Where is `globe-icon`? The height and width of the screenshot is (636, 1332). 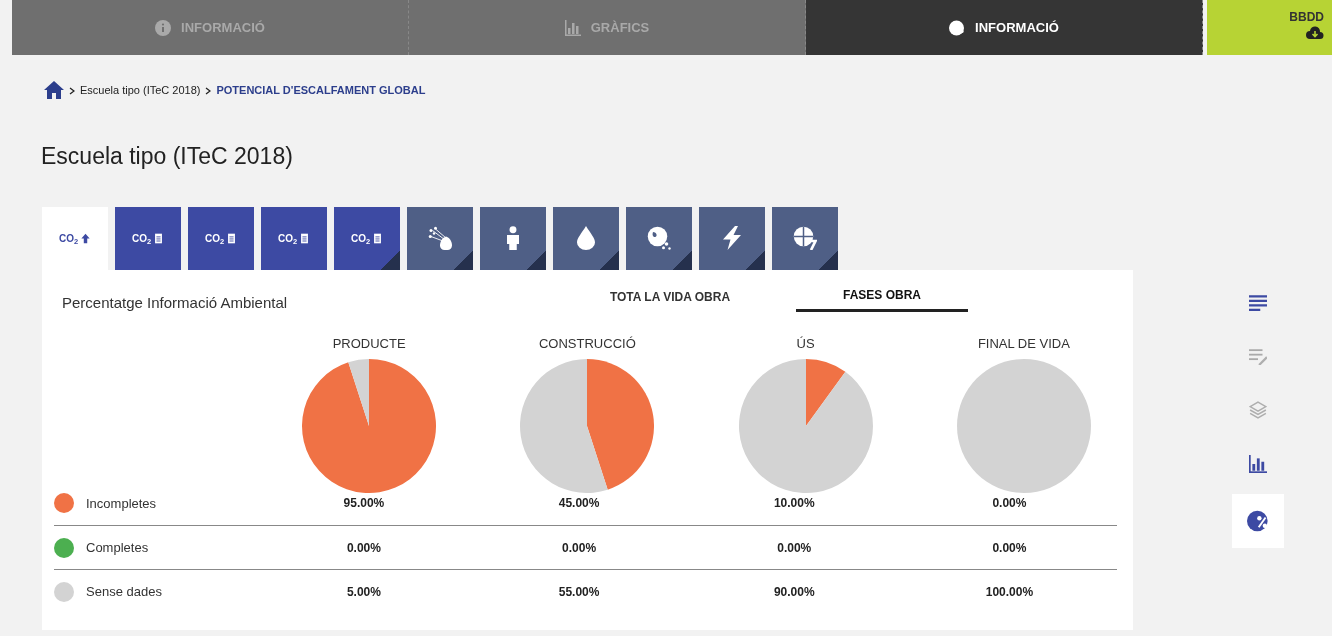 globe-icon is located at coordinates (659, 238).